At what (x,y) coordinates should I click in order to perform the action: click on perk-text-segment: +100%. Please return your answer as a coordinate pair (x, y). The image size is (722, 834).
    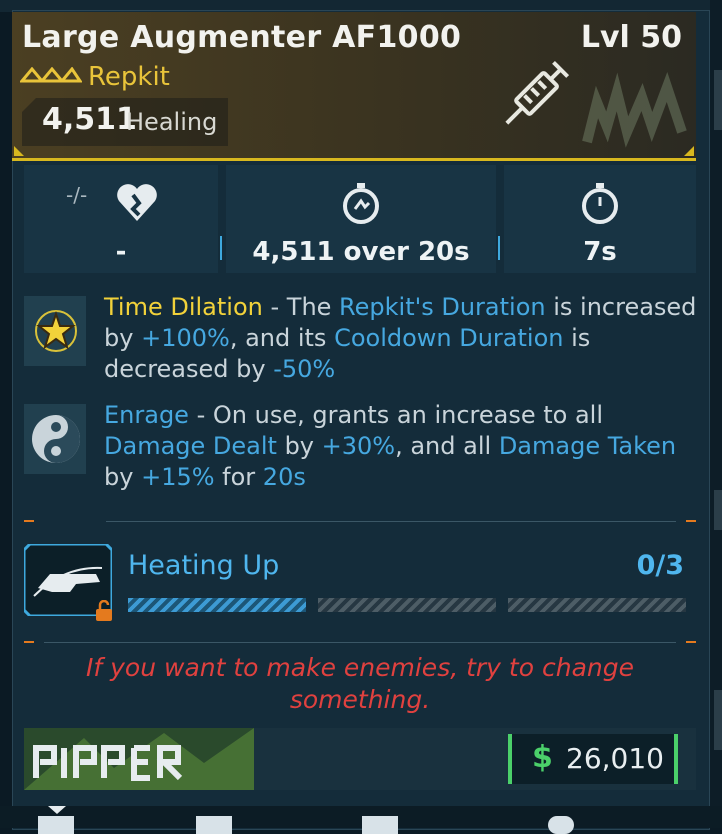
    Looking at the image, I should click on (185, 338).